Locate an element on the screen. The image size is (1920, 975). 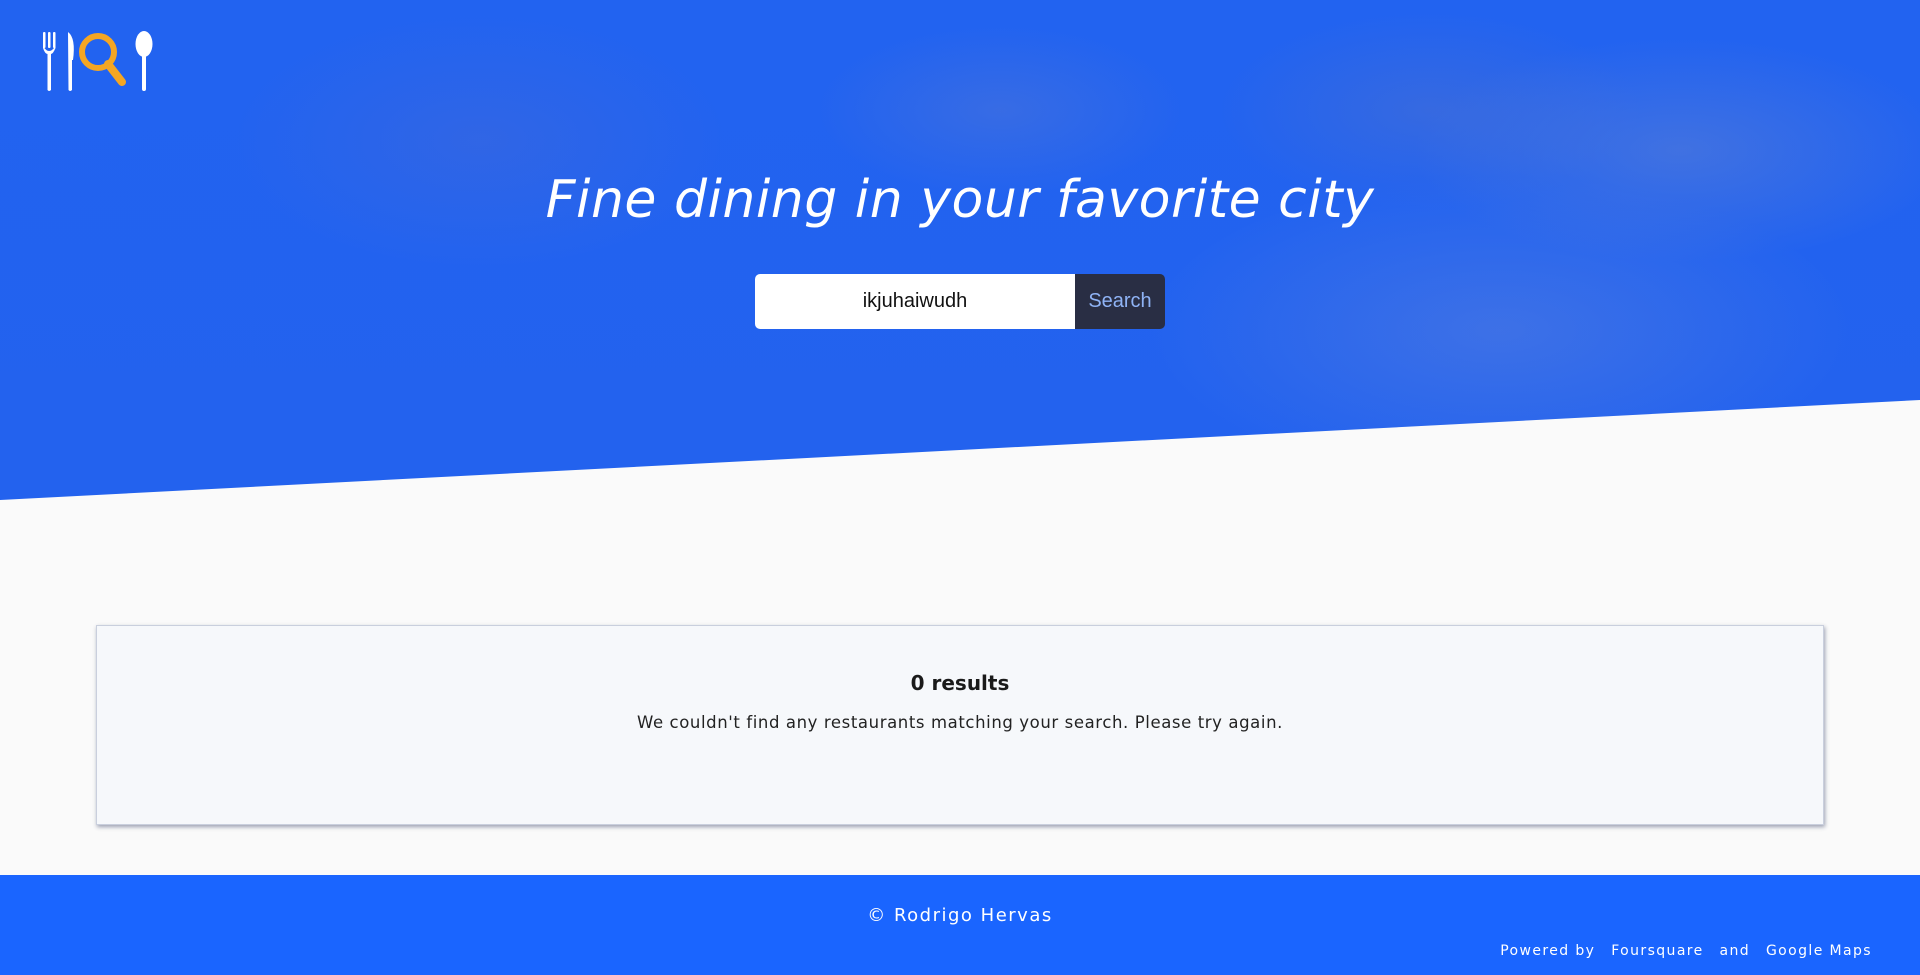
fork-knife-magnifier-spoon-icon is located at coordinates (98, 61).